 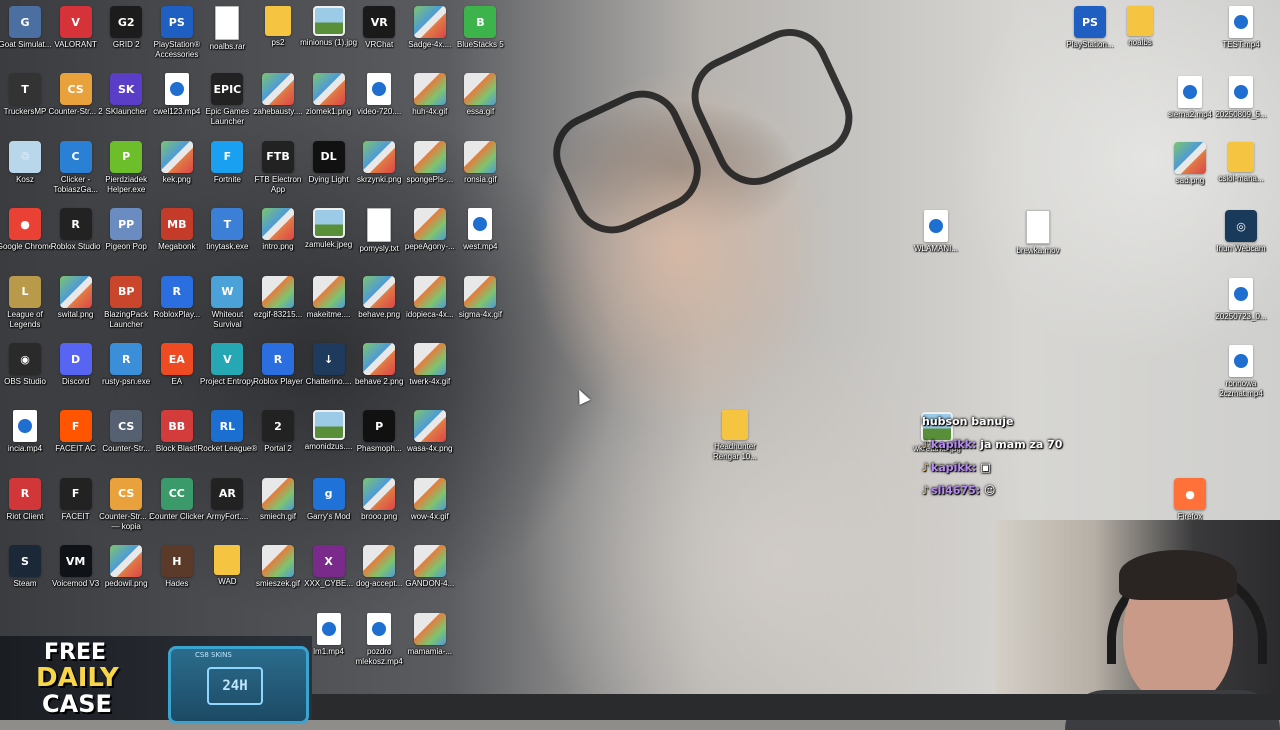 I want to click on app-icon: BB, so click(x=176, y=426).